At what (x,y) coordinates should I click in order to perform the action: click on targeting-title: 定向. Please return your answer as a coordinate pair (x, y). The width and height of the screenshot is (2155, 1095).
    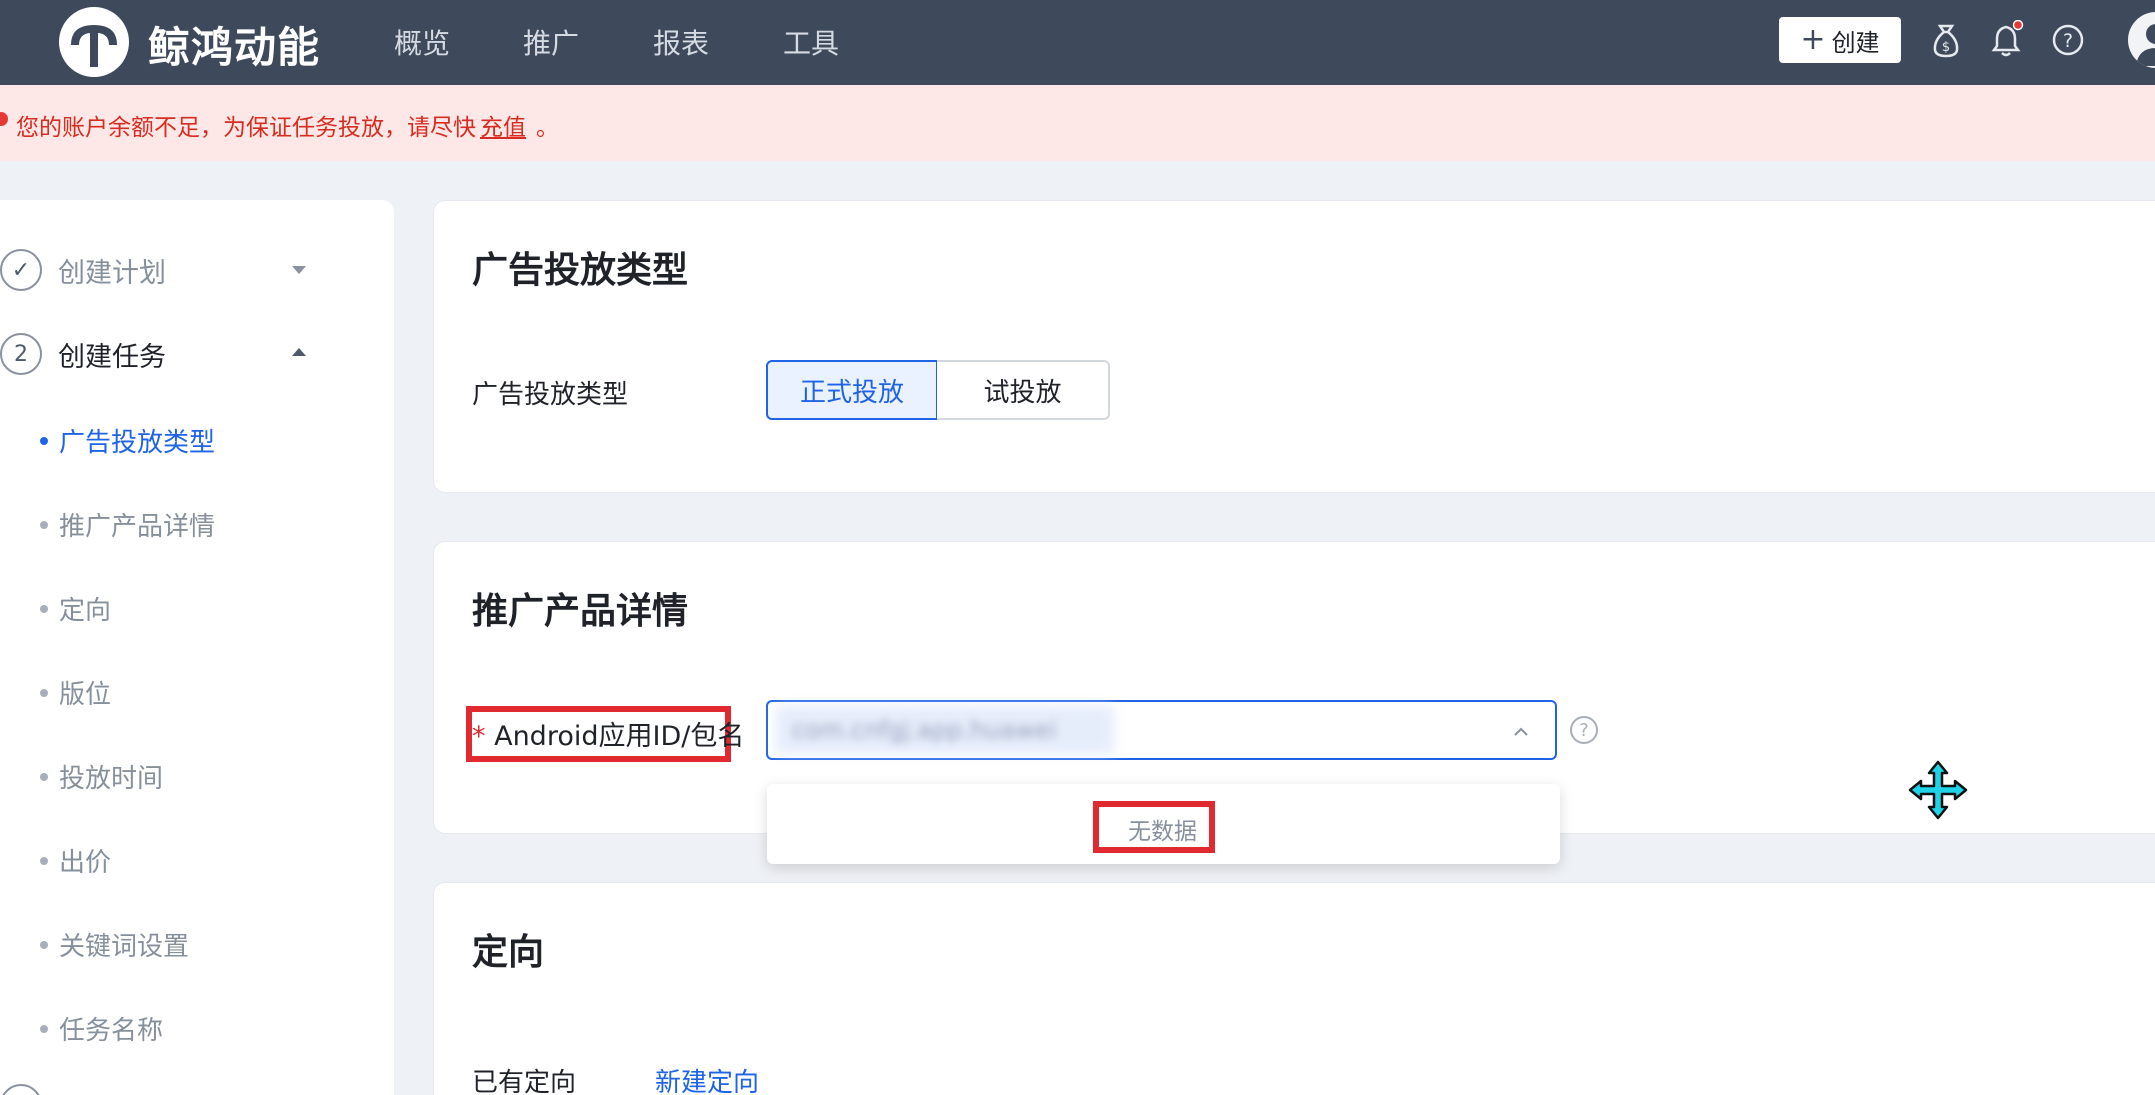
    Looking at the image, I should click on (508, 952).